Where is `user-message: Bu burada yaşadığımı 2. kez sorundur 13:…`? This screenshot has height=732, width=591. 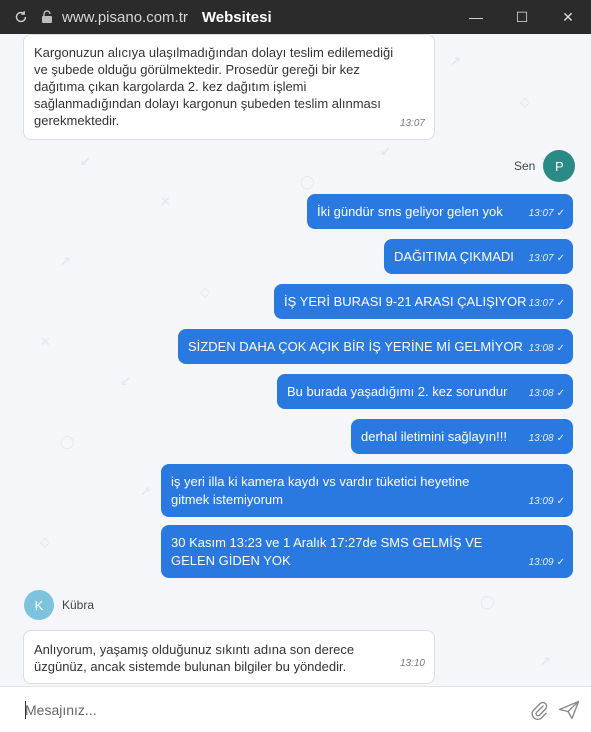 user-message: Bu burada yaşadığımı 2. kez sorundur 13:… is located at coordinates (425, 391).